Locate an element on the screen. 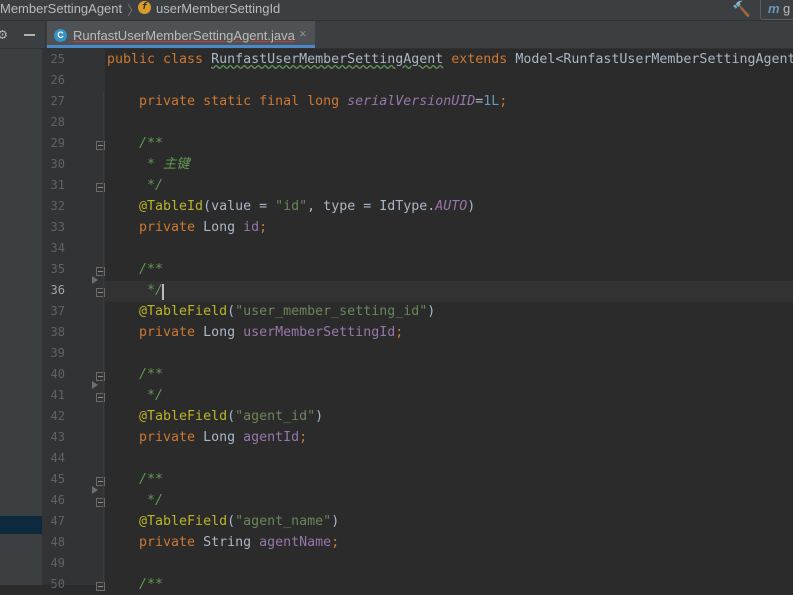 Image resolution: width=793 pixels, height=595 pixels. code-line-40: /** is located at coordinates (135, 374).